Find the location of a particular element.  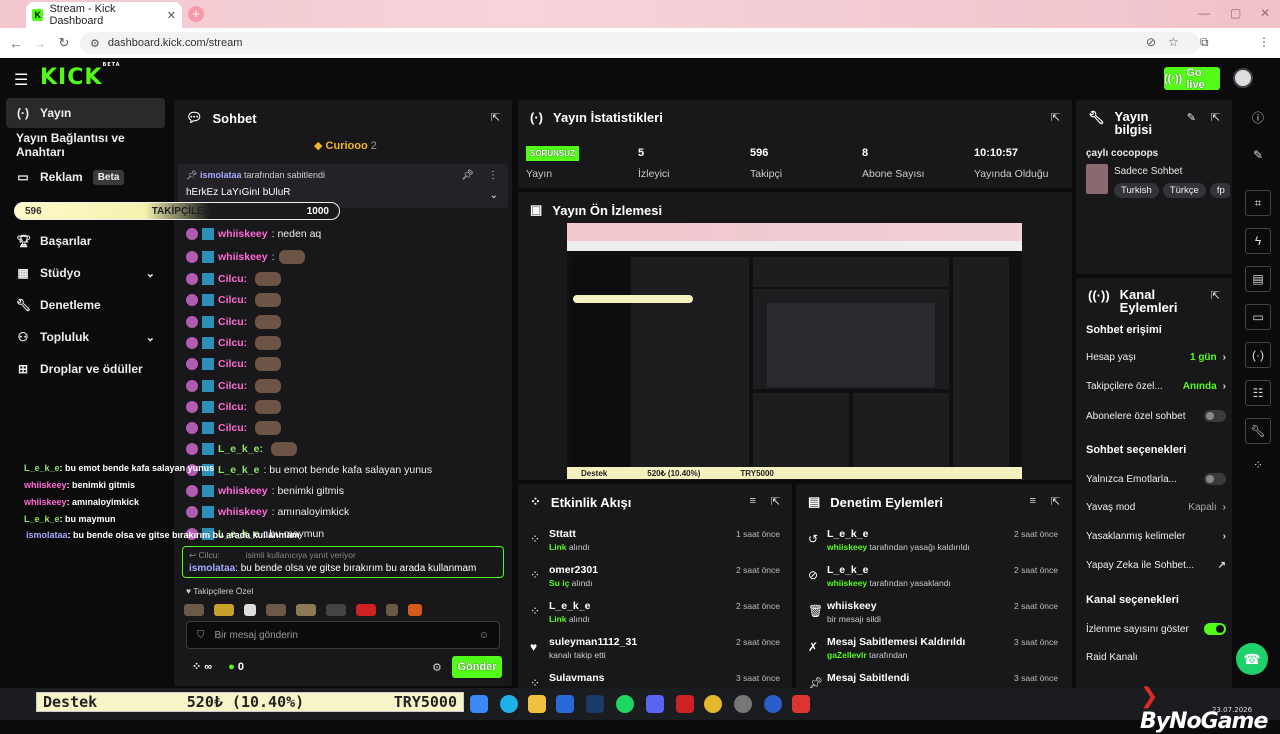

pin-icon: 📌︎ is located at coordinates (467, 175).